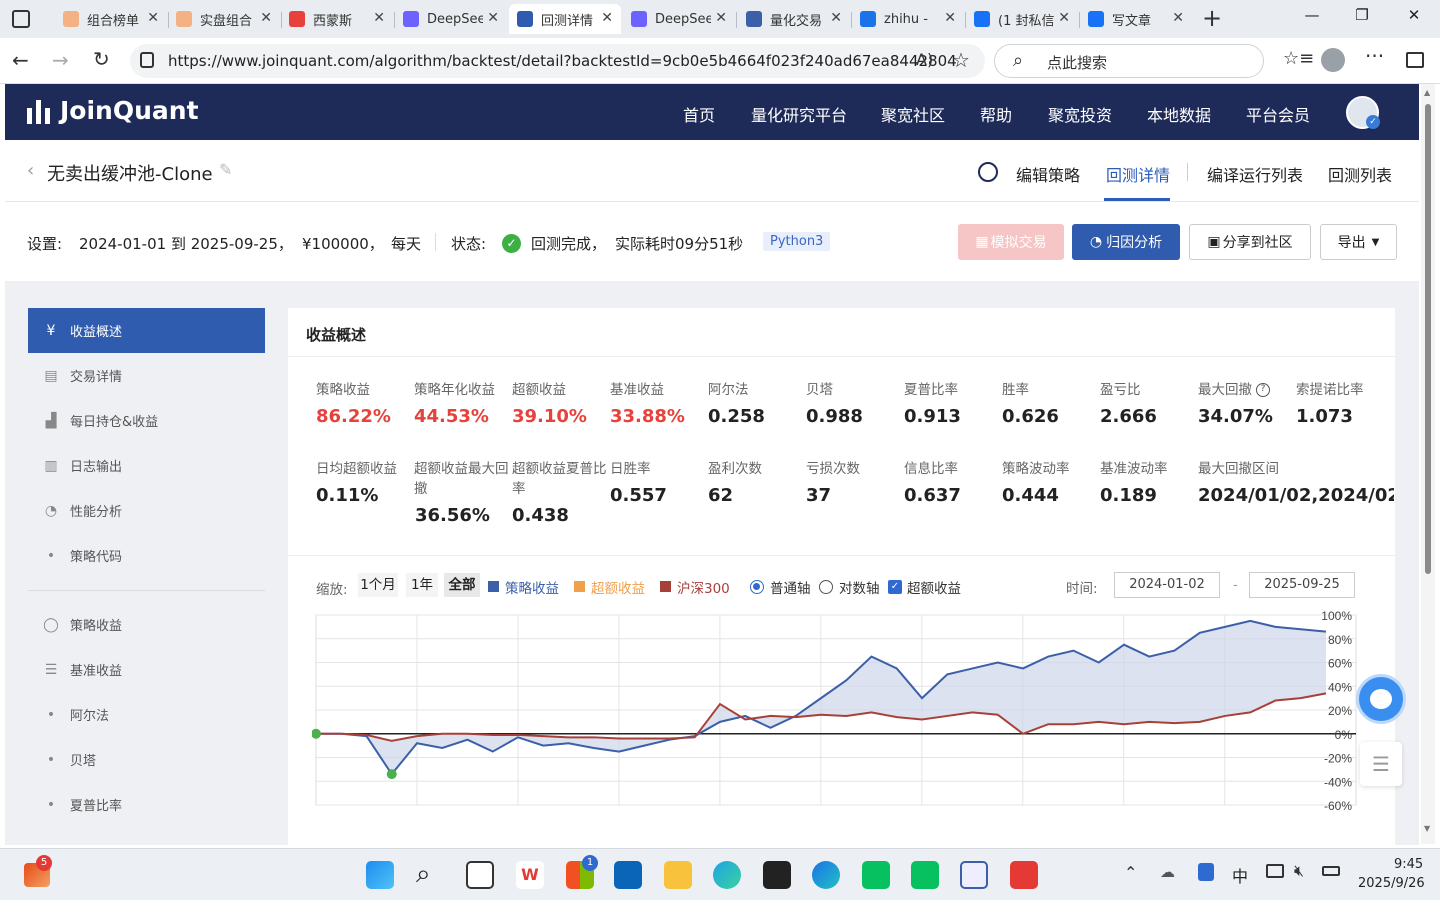  Describe the element at coordinates (1138, 174) in the screenshot. I see `link-backtest-detail: 回测详情` at that location.